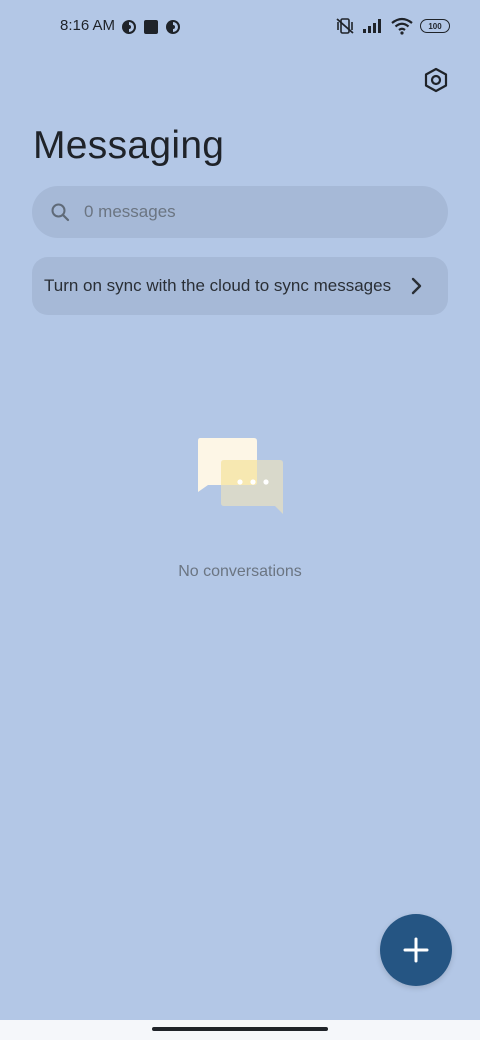 This screenshot has width=480, height=1040. What do you see at coordinates (345, 26) in the screenshot?
I see `vibrate-off-icon` at bounding box center [345, 26].